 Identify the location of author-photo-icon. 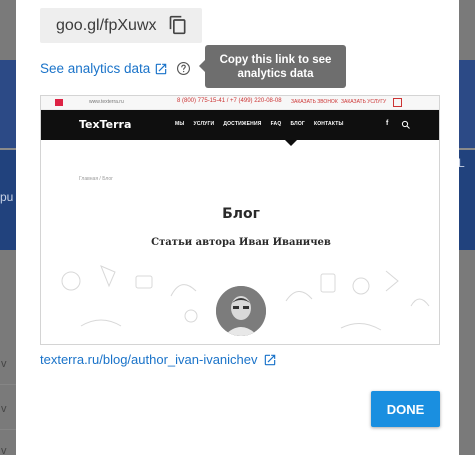
(241, 311).